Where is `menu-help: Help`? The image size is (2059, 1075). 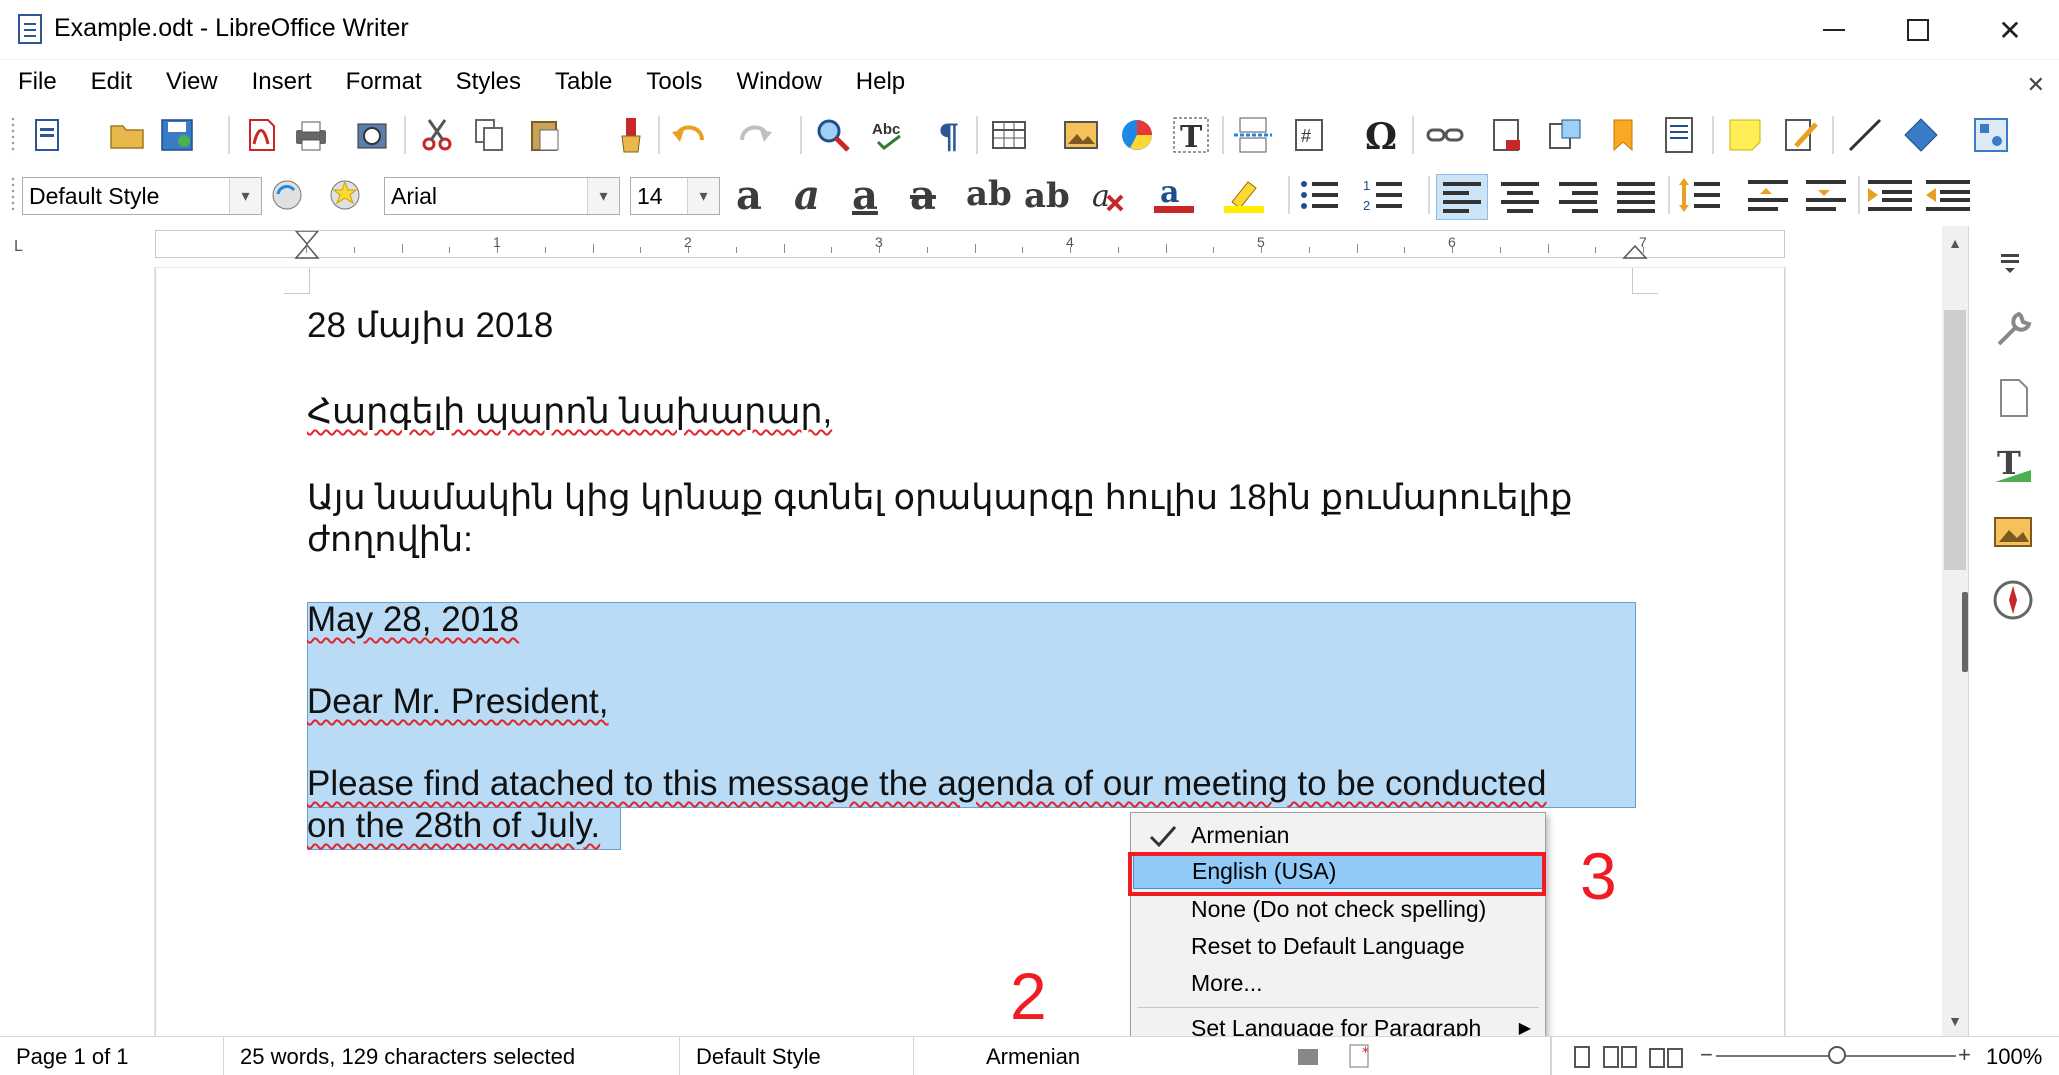
menu-help: Help is located at coordinates (880, 82).